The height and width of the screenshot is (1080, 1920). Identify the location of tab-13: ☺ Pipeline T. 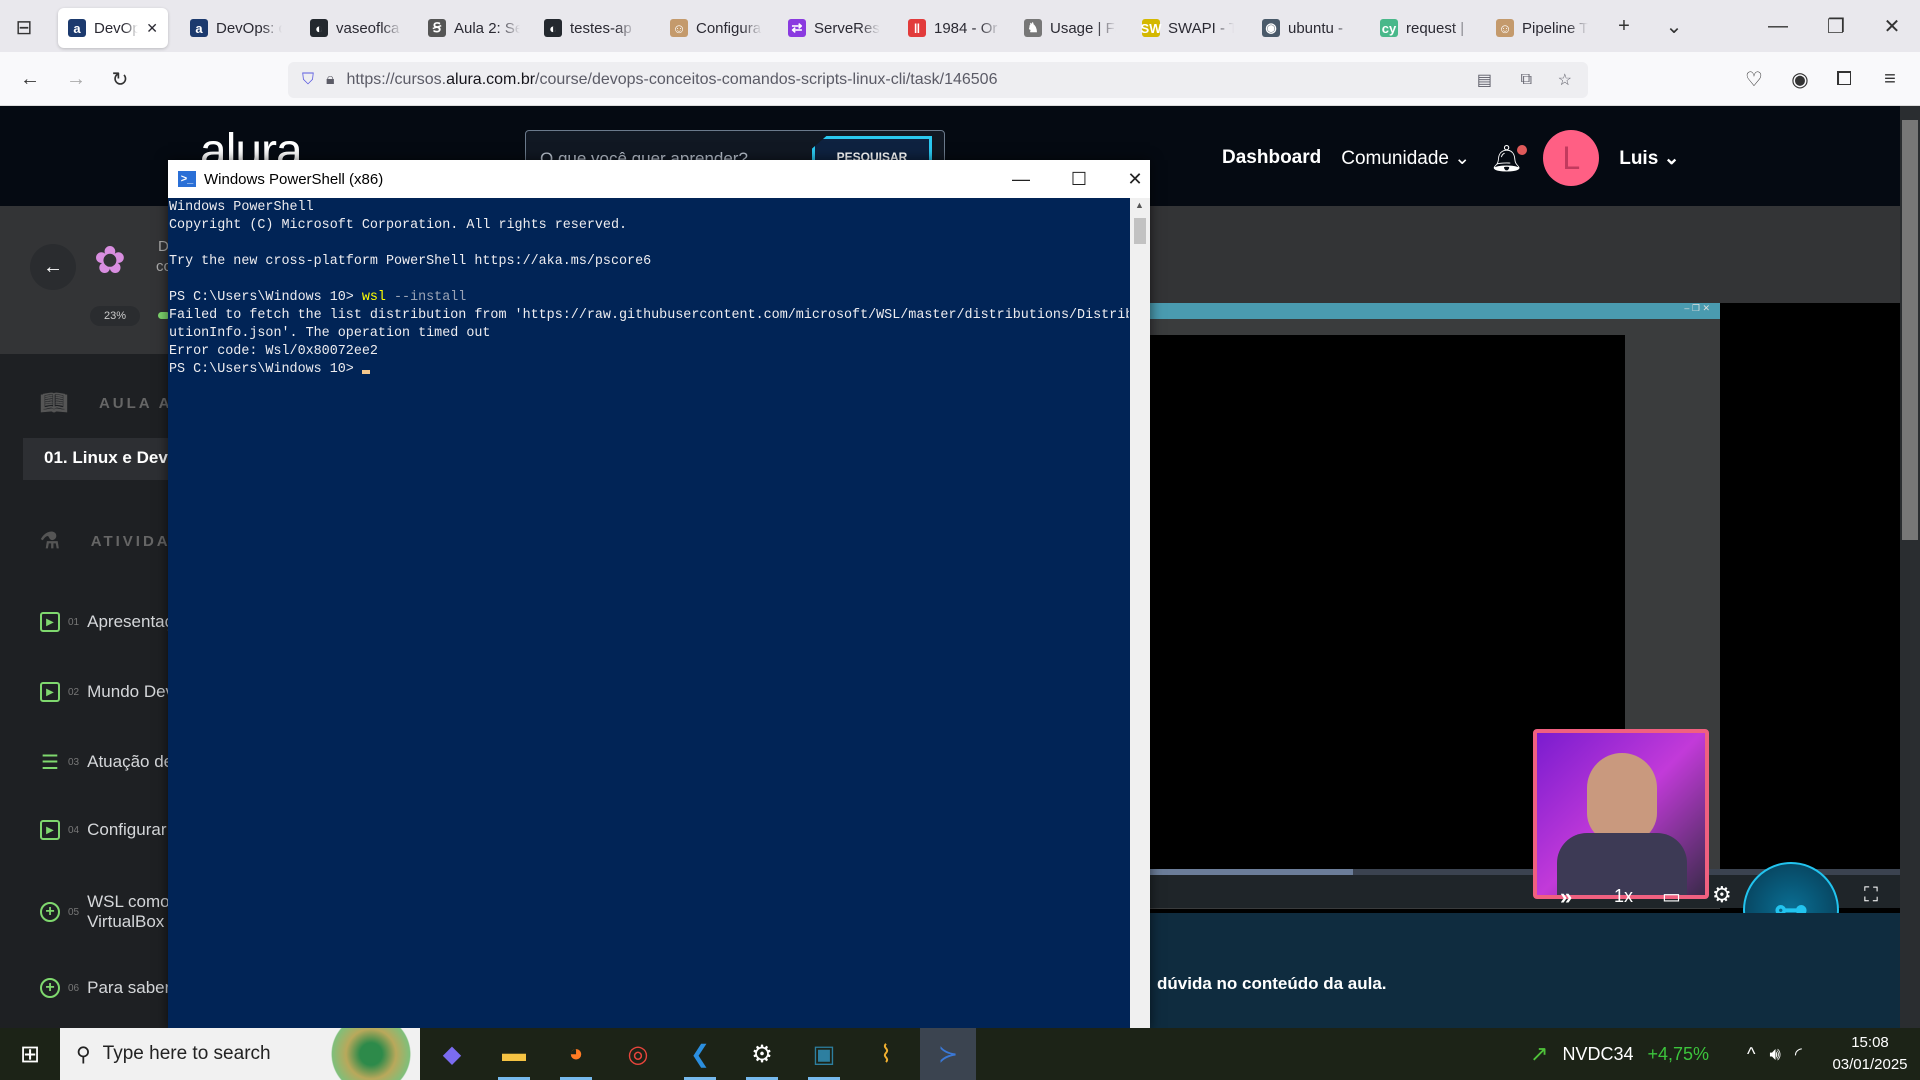
(1542, 28).